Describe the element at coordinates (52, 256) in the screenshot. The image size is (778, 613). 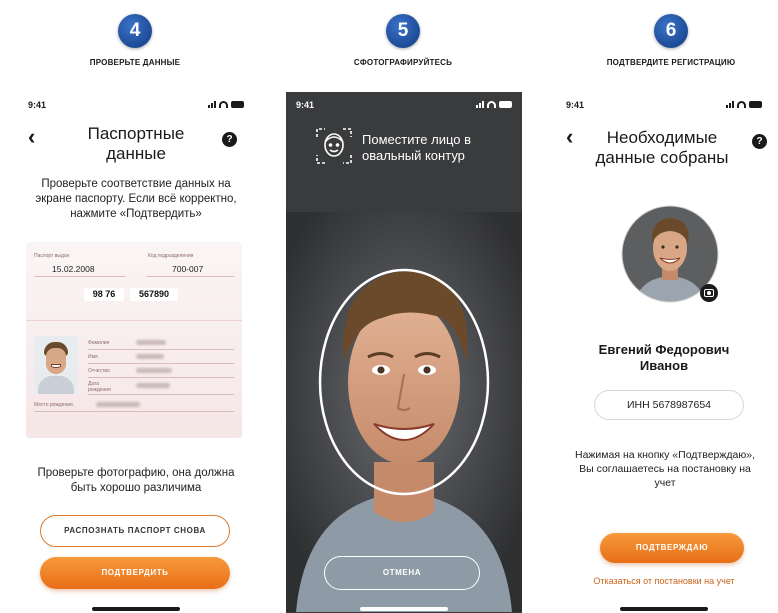
I see `issued-label: Паспорт выдан` at that location.